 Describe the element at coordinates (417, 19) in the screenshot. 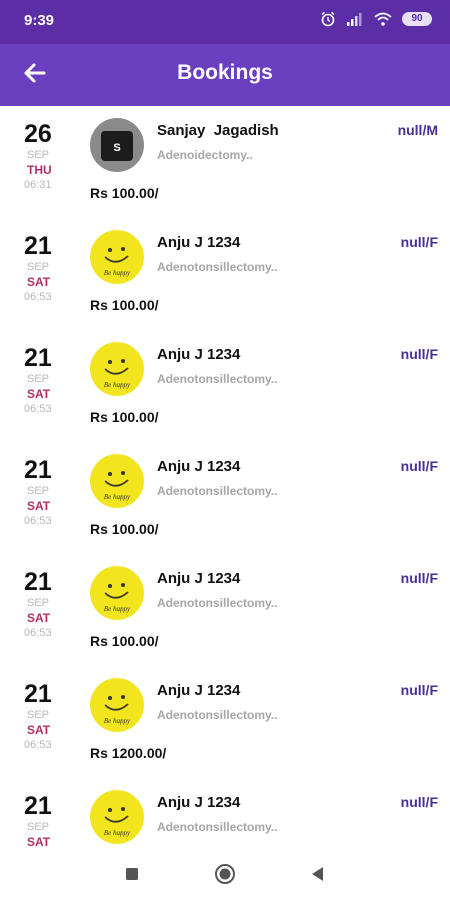

I see `battery-icon: 90` at that location.